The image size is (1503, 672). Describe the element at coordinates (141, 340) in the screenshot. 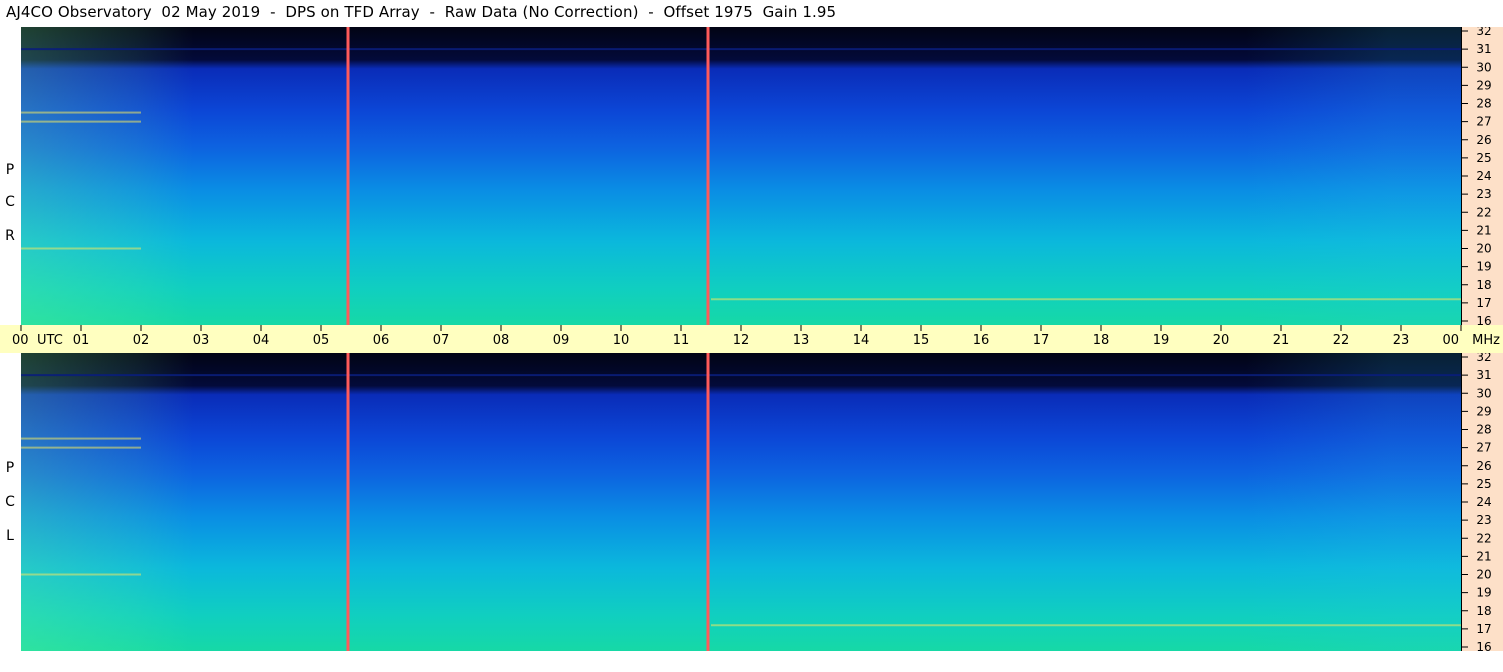

I see `time-label-2: 02` at that location.